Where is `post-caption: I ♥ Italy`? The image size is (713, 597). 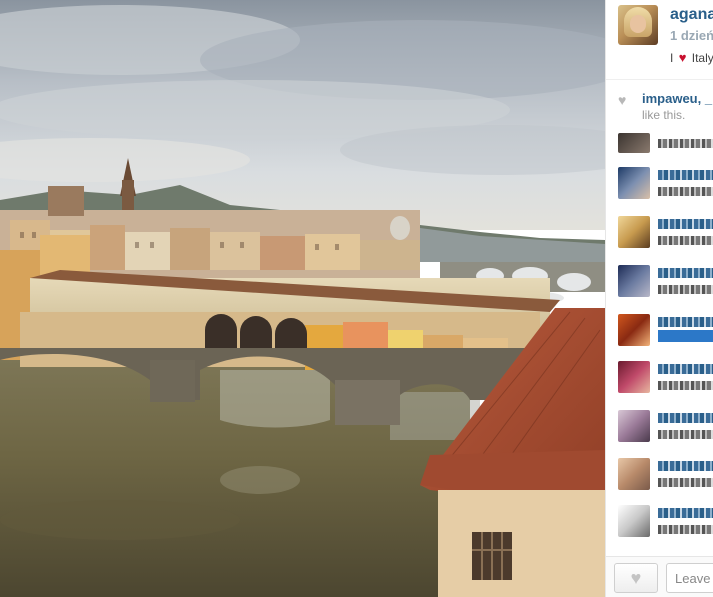 post-caption: I ♥ Italy is located at coordinates (691, 57).